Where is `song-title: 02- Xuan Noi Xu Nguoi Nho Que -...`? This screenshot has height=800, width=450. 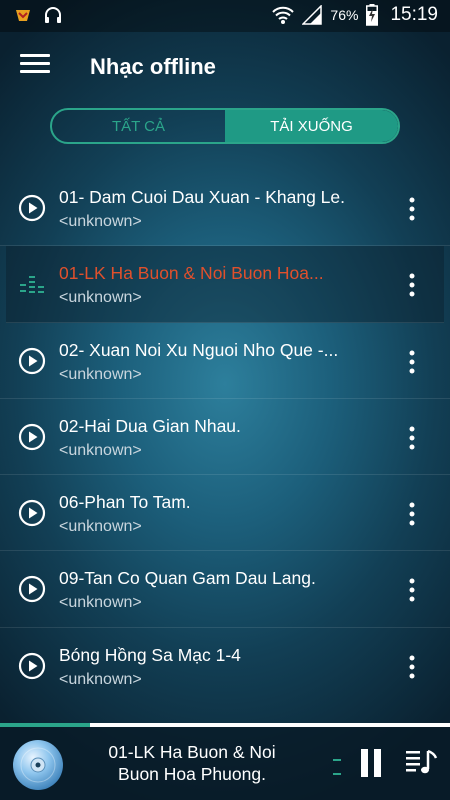
song-title: 02- Xuan Noi Xu Nguoi Nho Que -... is located at coordinates (199, 349).